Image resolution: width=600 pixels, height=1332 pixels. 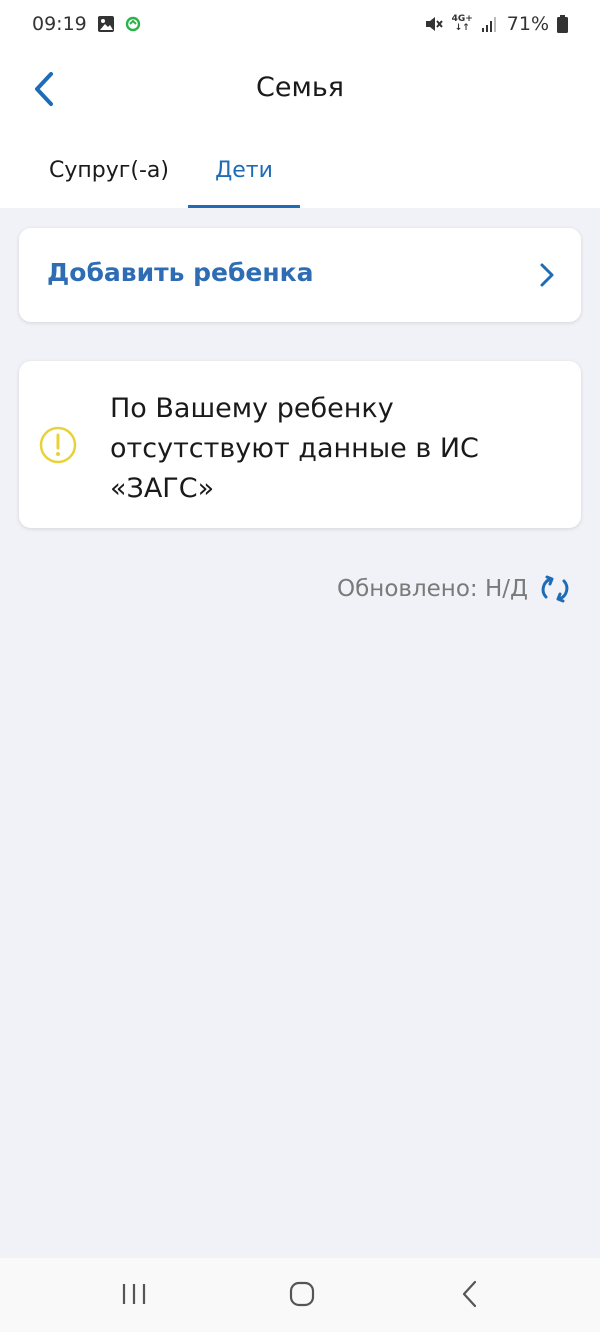 I want to click on chevron-right-icon, so click(x=547, y=275).